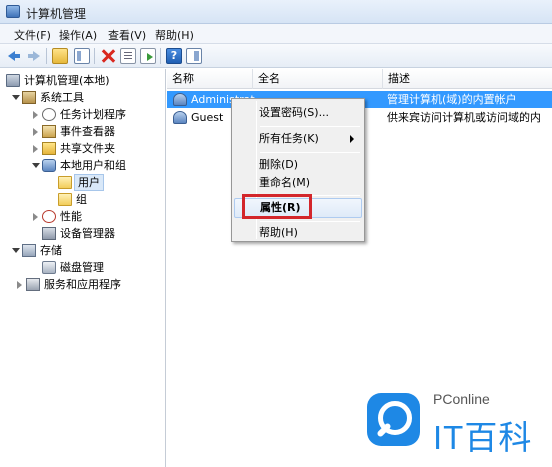 The width and height of the screenshot is (552, 467). I want to click on menu-view: 查看(V), so click(127, 35).